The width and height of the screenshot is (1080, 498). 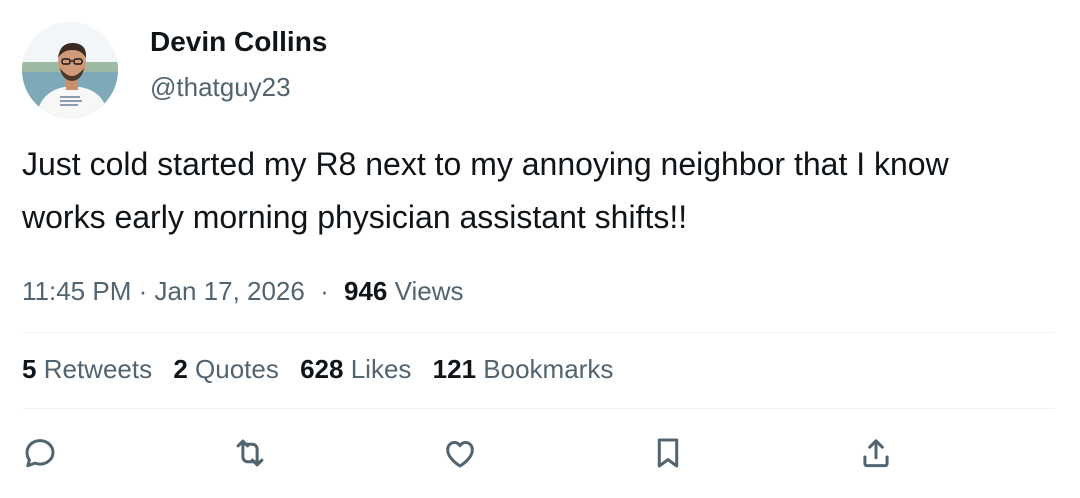 I want to click on share-button, so click(x=876, y=453).